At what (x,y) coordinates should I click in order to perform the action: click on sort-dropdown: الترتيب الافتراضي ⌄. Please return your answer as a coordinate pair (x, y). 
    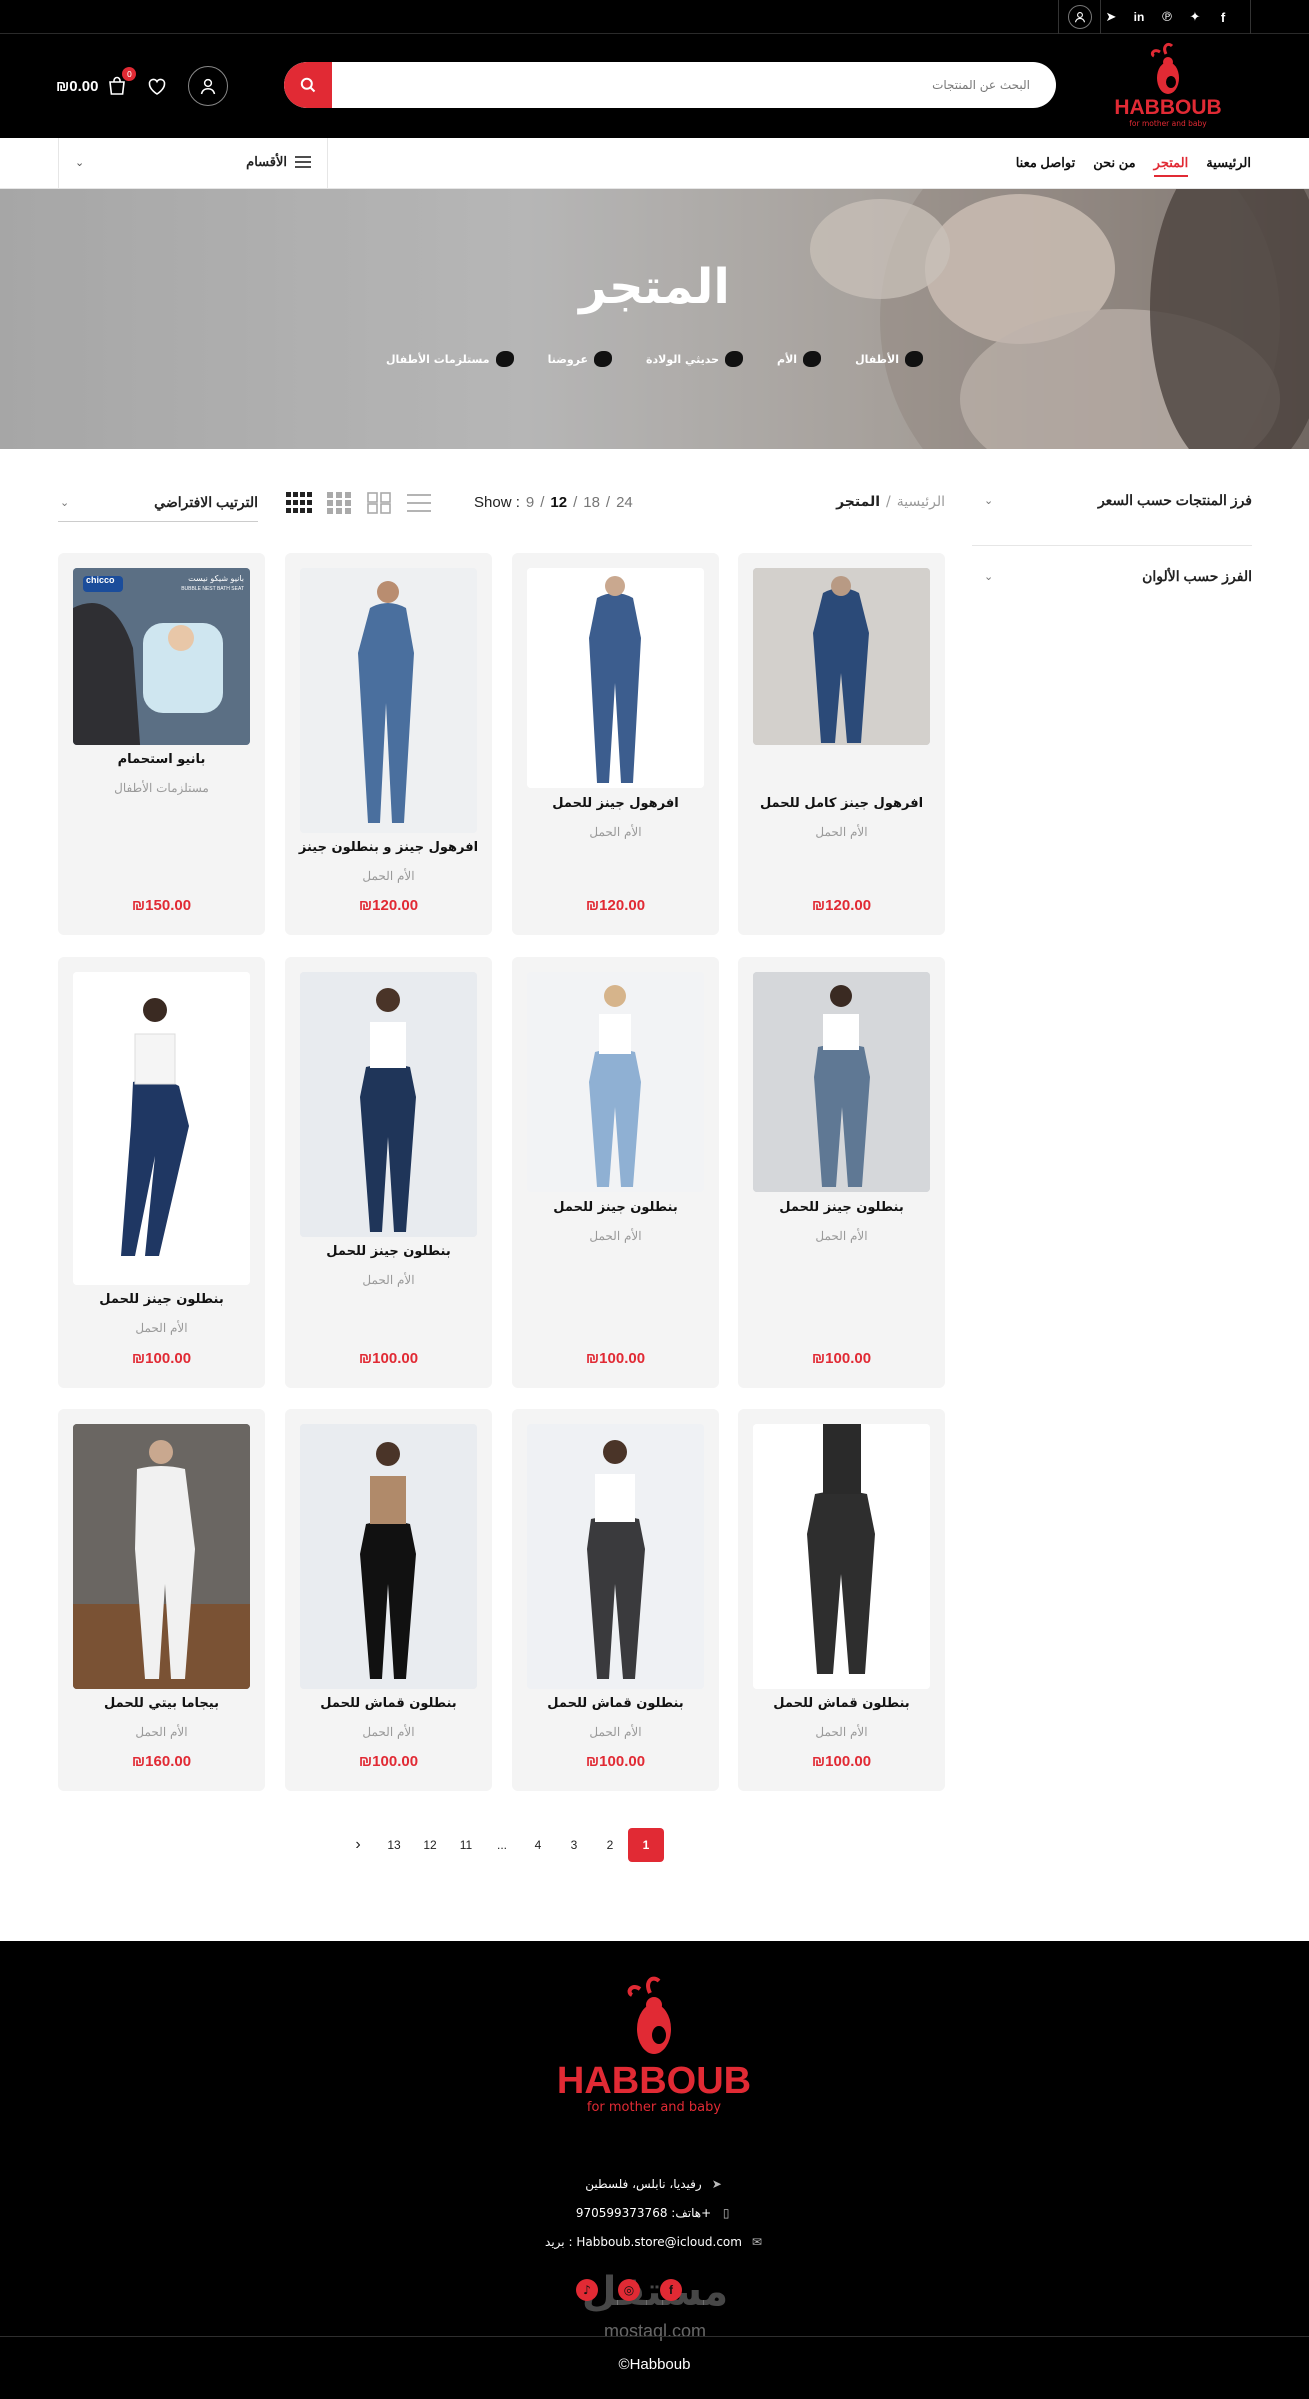
    Looking at the image, I should click on (158, 504).